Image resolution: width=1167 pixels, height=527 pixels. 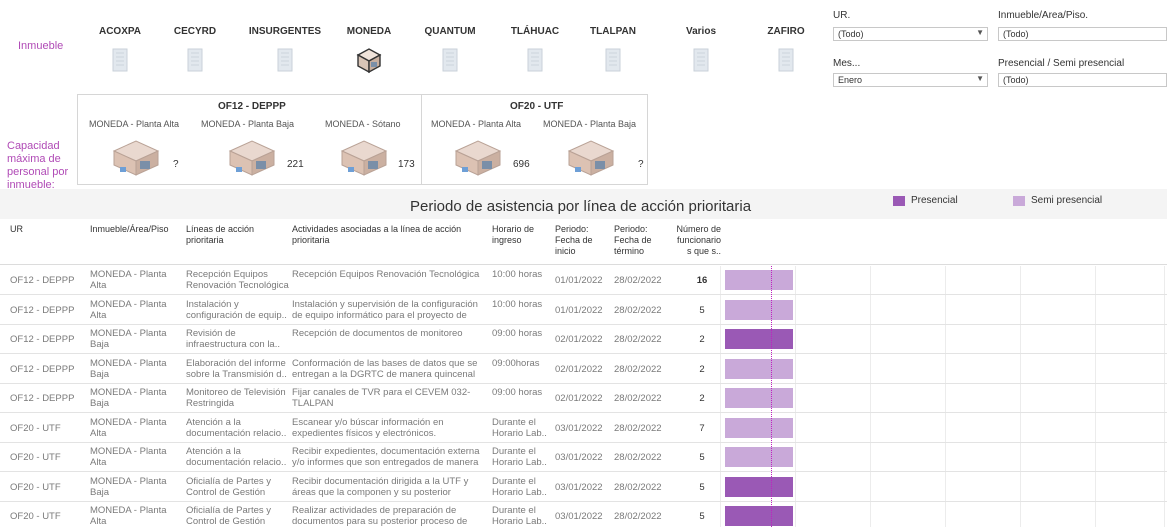 I want to click on building-name: CECYRD, so click(x=195, y=31).